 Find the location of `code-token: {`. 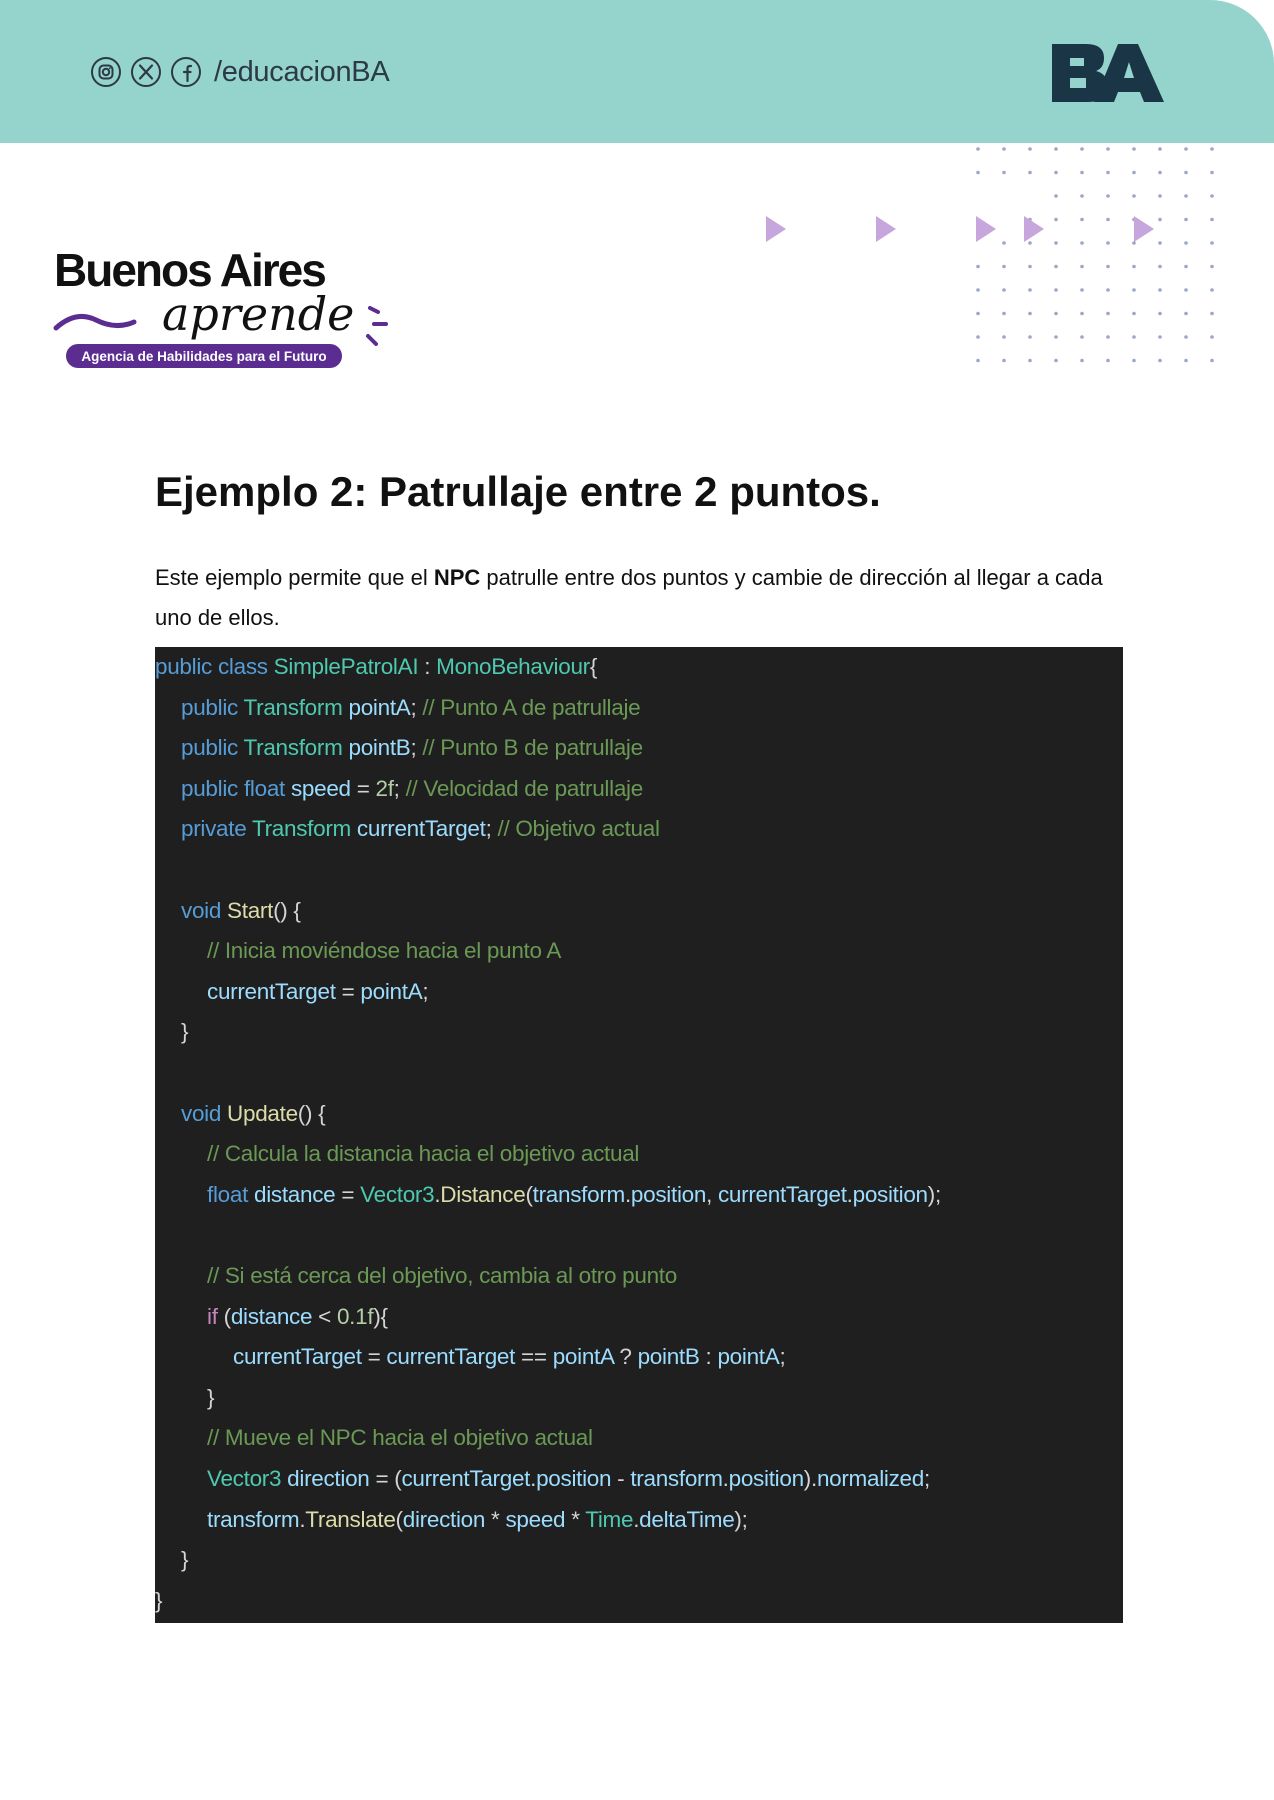

code-token: { is located at coordinates (593, 666).